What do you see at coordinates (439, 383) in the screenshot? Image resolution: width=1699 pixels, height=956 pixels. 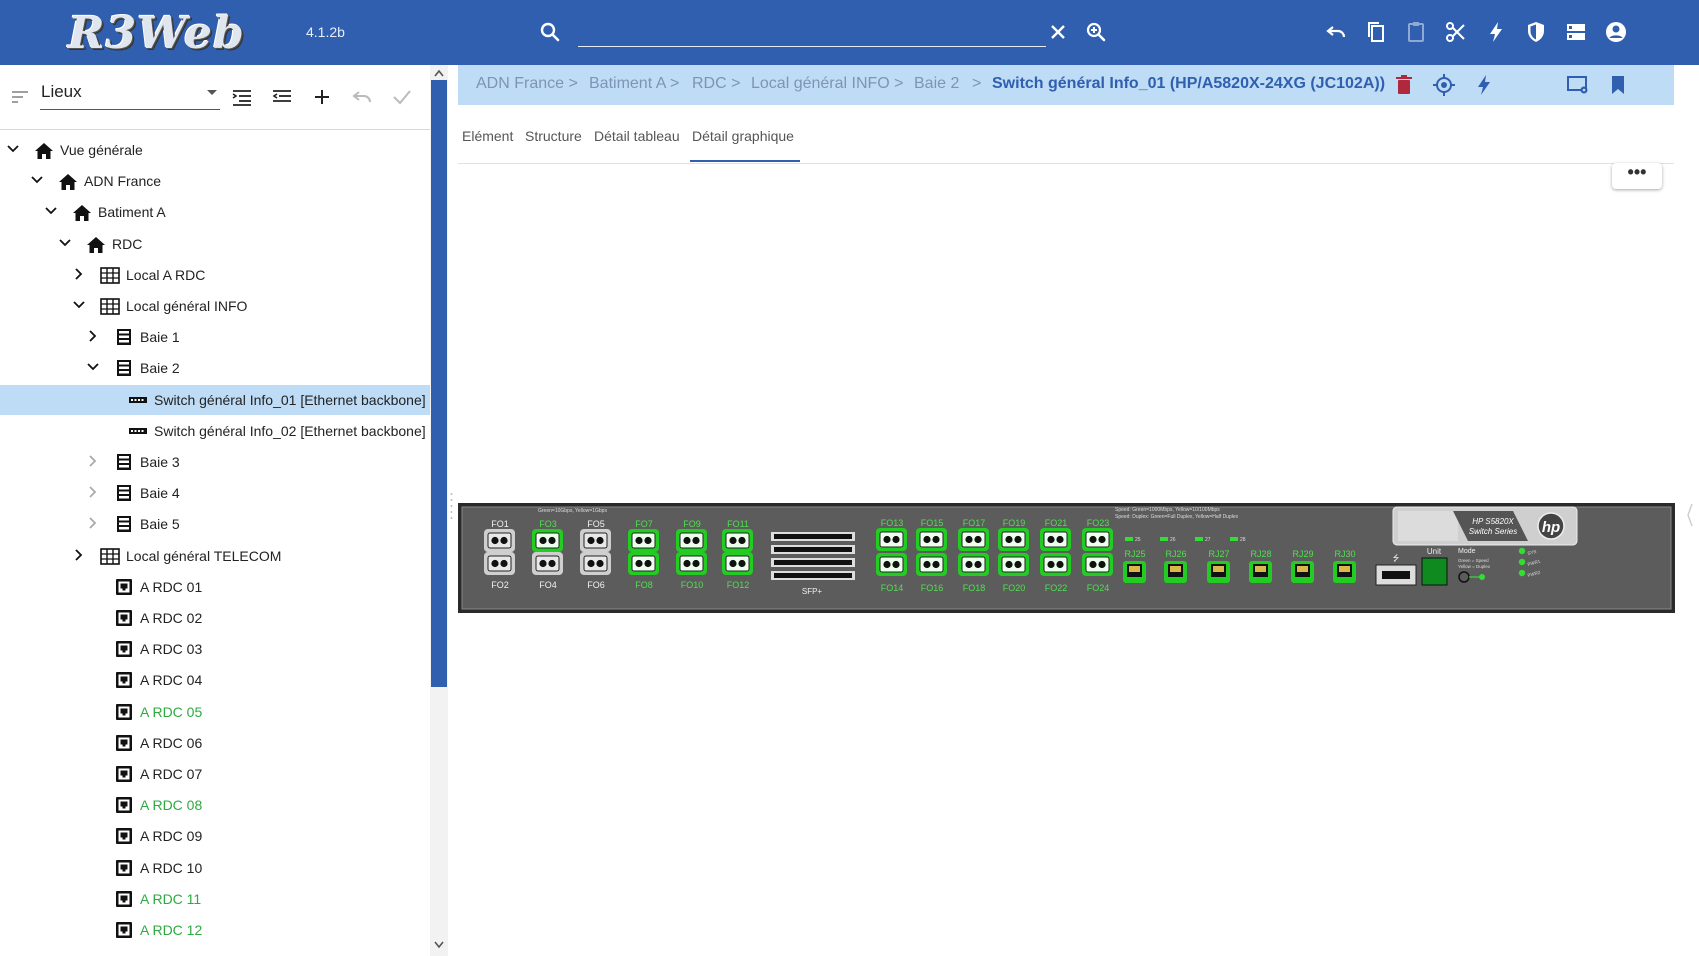 I see `scrollbar-thumb` at bounding box center [439, 383].